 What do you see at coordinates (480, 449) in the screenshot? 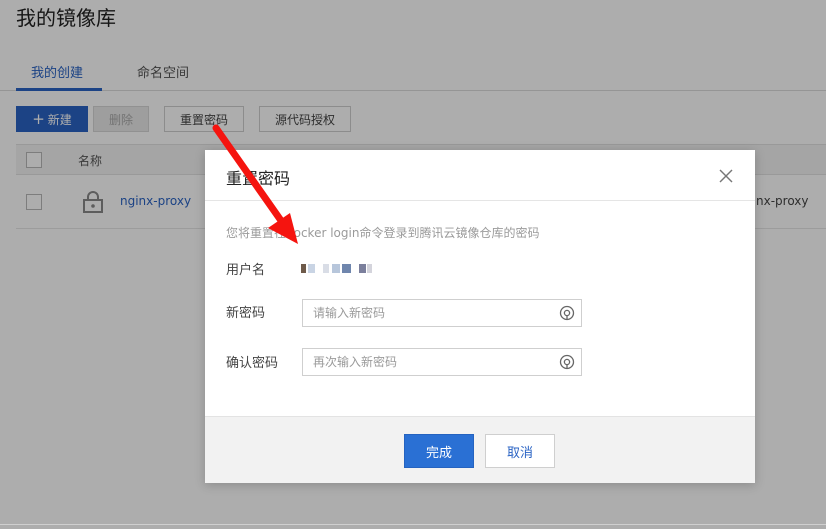
I see `dialog-footer: 完成 取消` at bounding box center [480, 449].